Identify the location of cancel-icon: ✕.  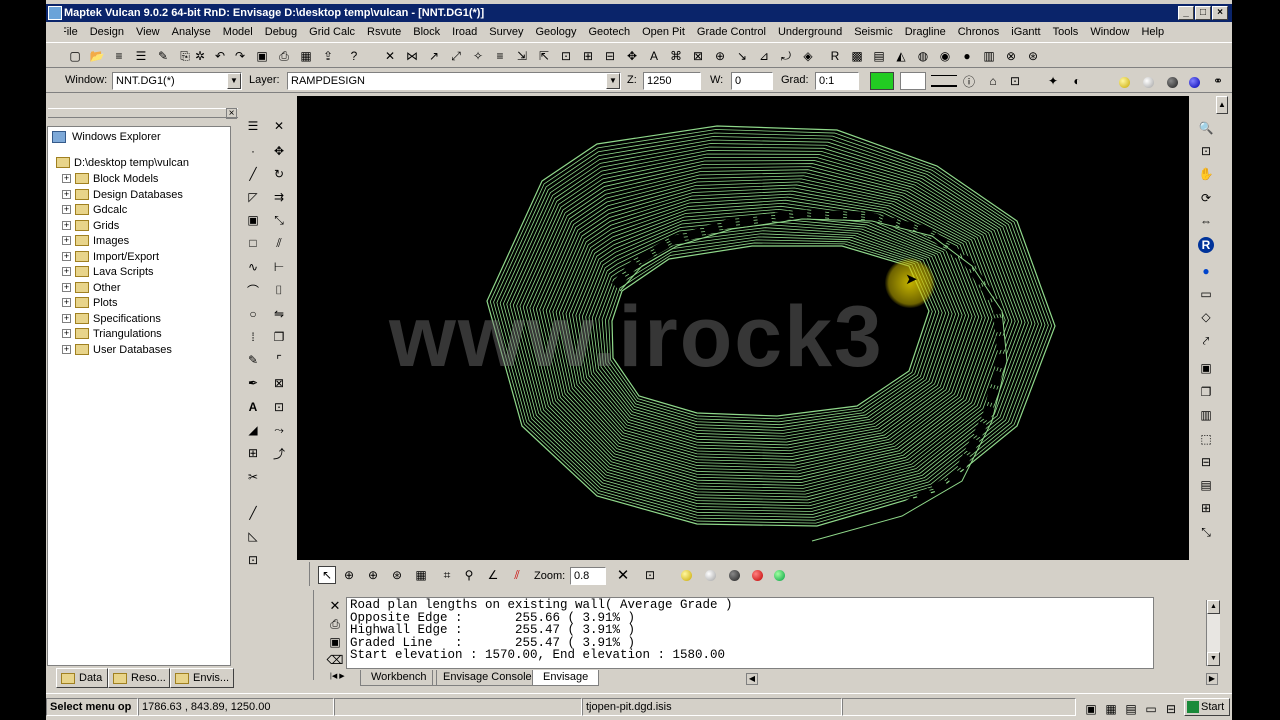
(623, 575).